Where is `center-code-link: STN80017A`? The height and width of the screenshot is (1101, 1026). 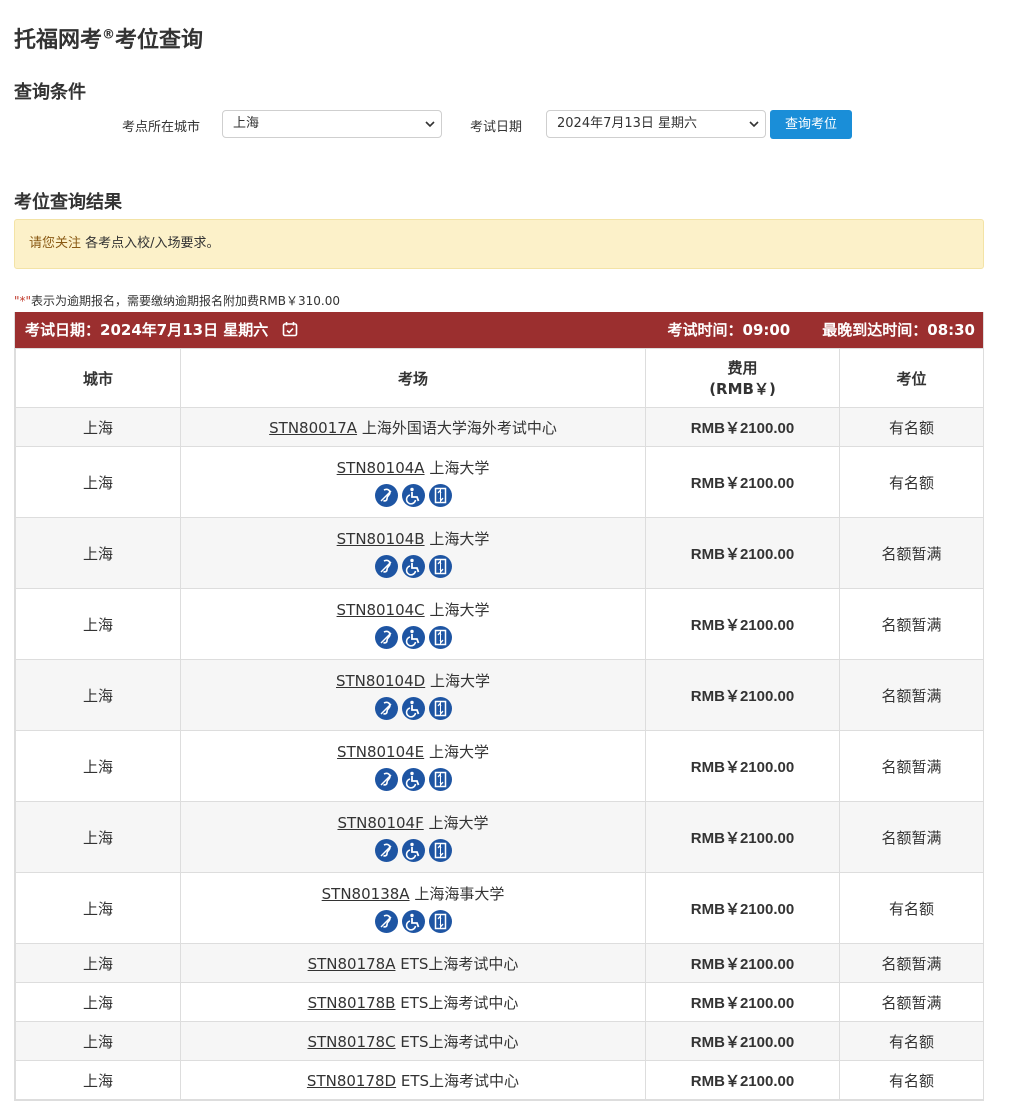 center-code-link: STN80017A is located at coordinates (313, 428).